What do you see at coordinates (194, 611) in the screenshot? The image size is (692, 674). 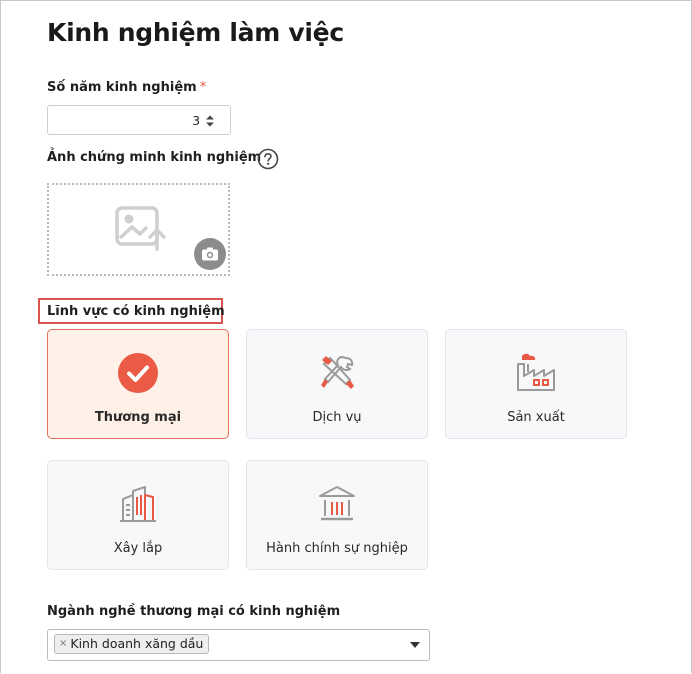 I see `industries-label: Ngành nghề thương mại có kinh nghiệm` at bounding box center [194, 611].